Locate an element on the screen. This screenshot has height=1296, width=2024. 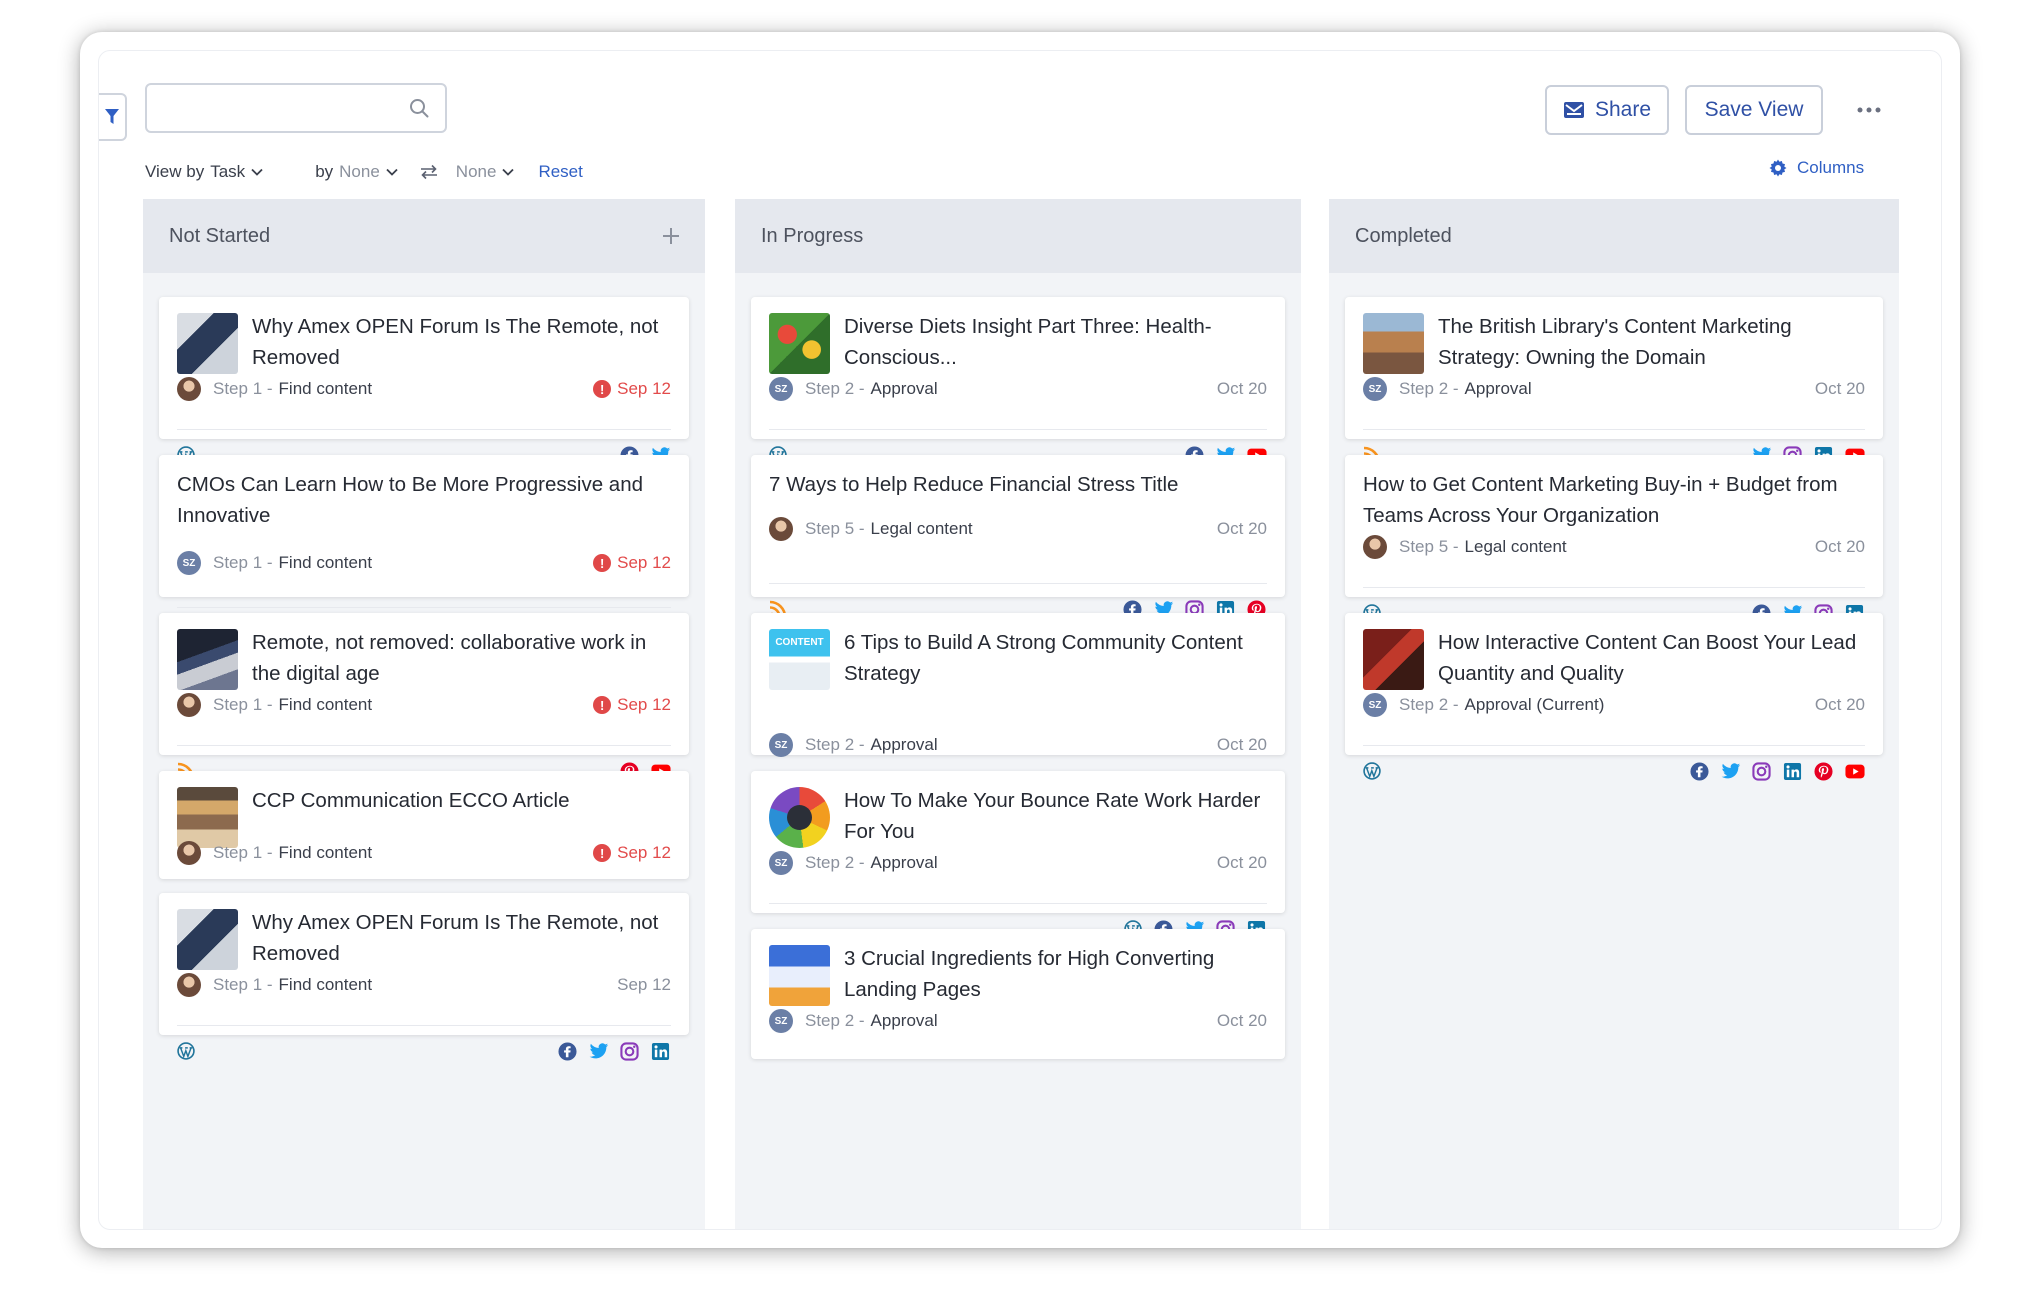
avatar: SZ is located at coordinates (1375, 705).